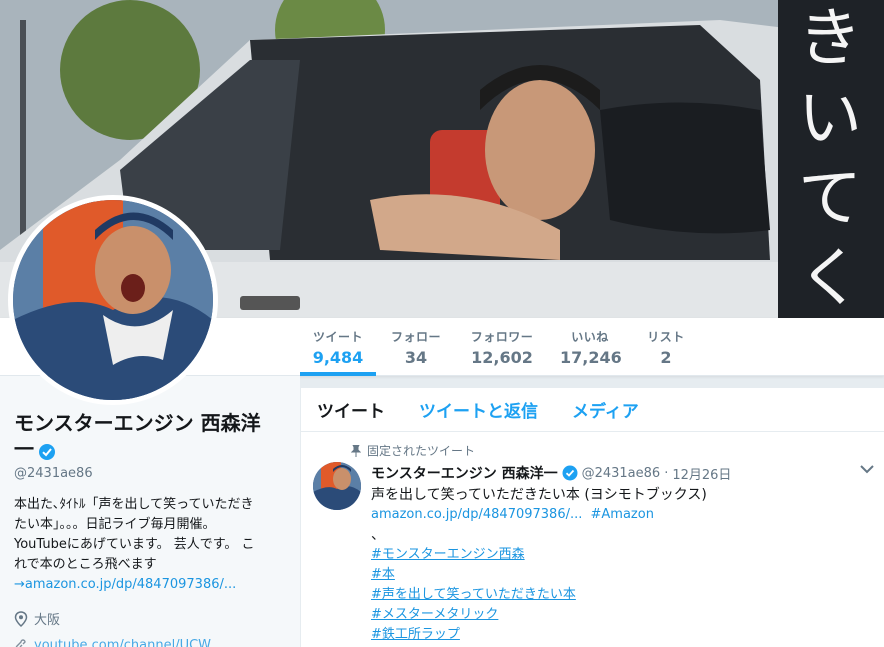  I want to click on profile-avatar, so click(113, 300).